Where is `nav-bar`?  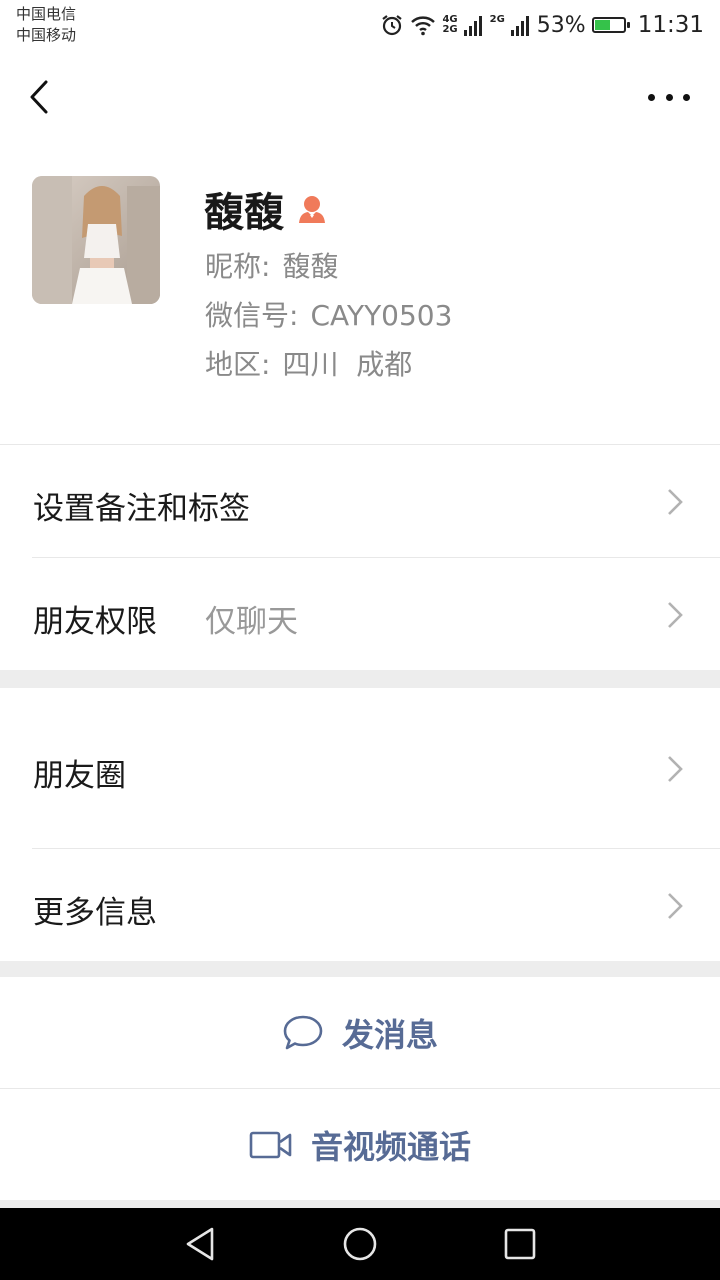 nav-bar is located at coordinates (360, 97).